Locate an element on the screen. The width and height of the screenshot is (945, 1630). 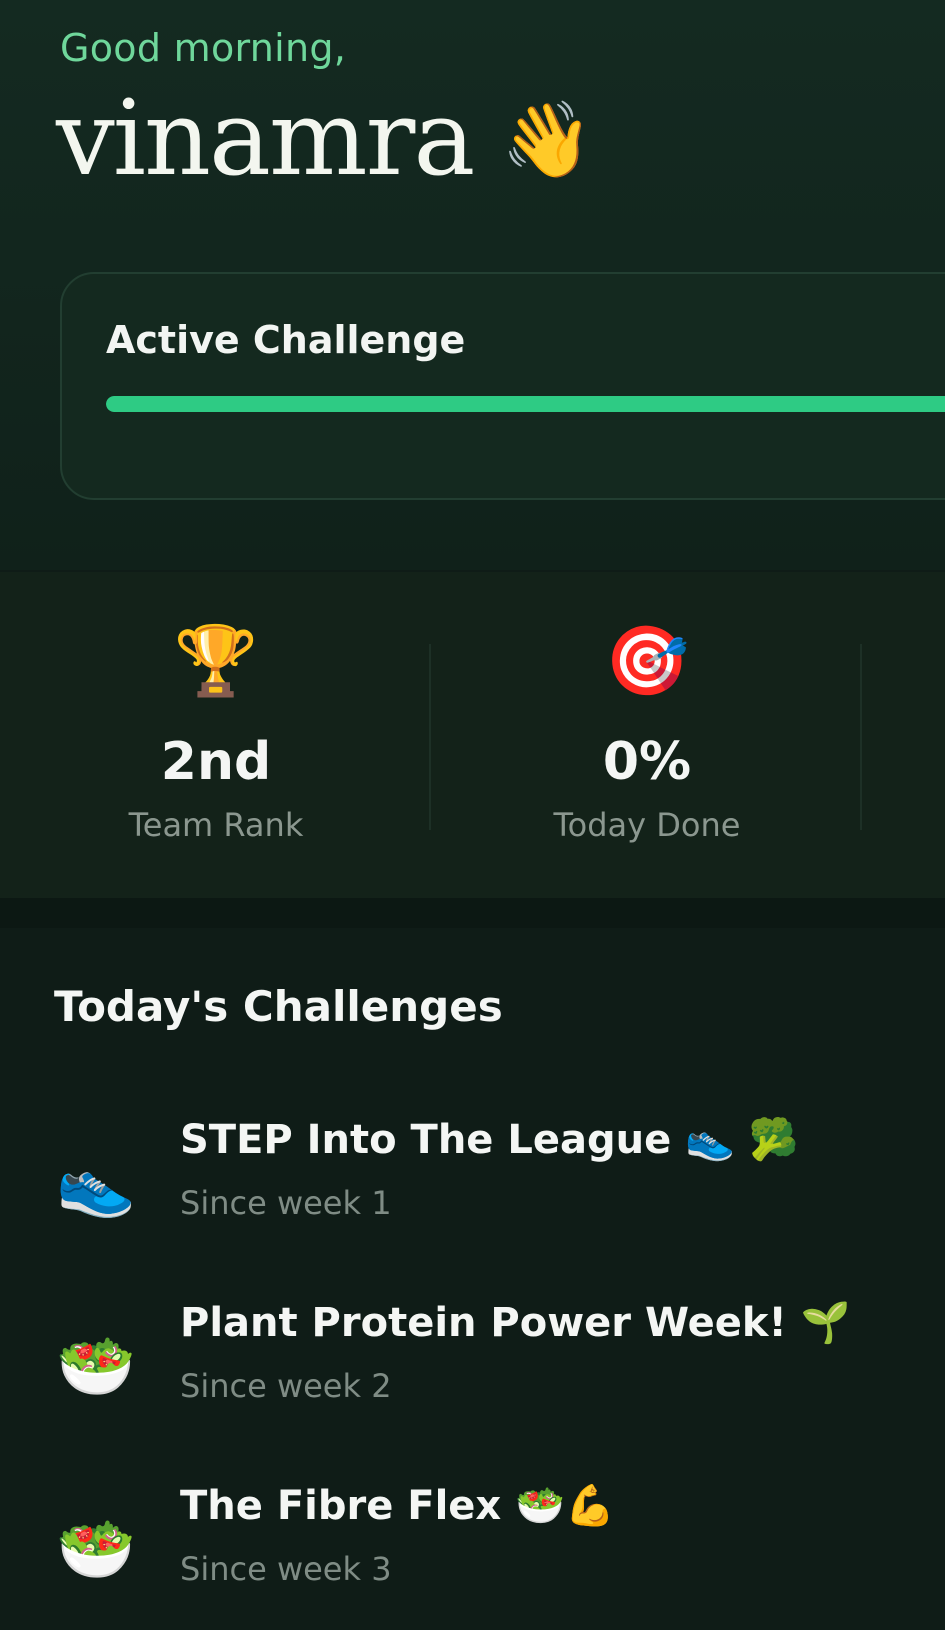
stat-today-done: 🎯 0% Today Done is located at coordinates (647, 735).